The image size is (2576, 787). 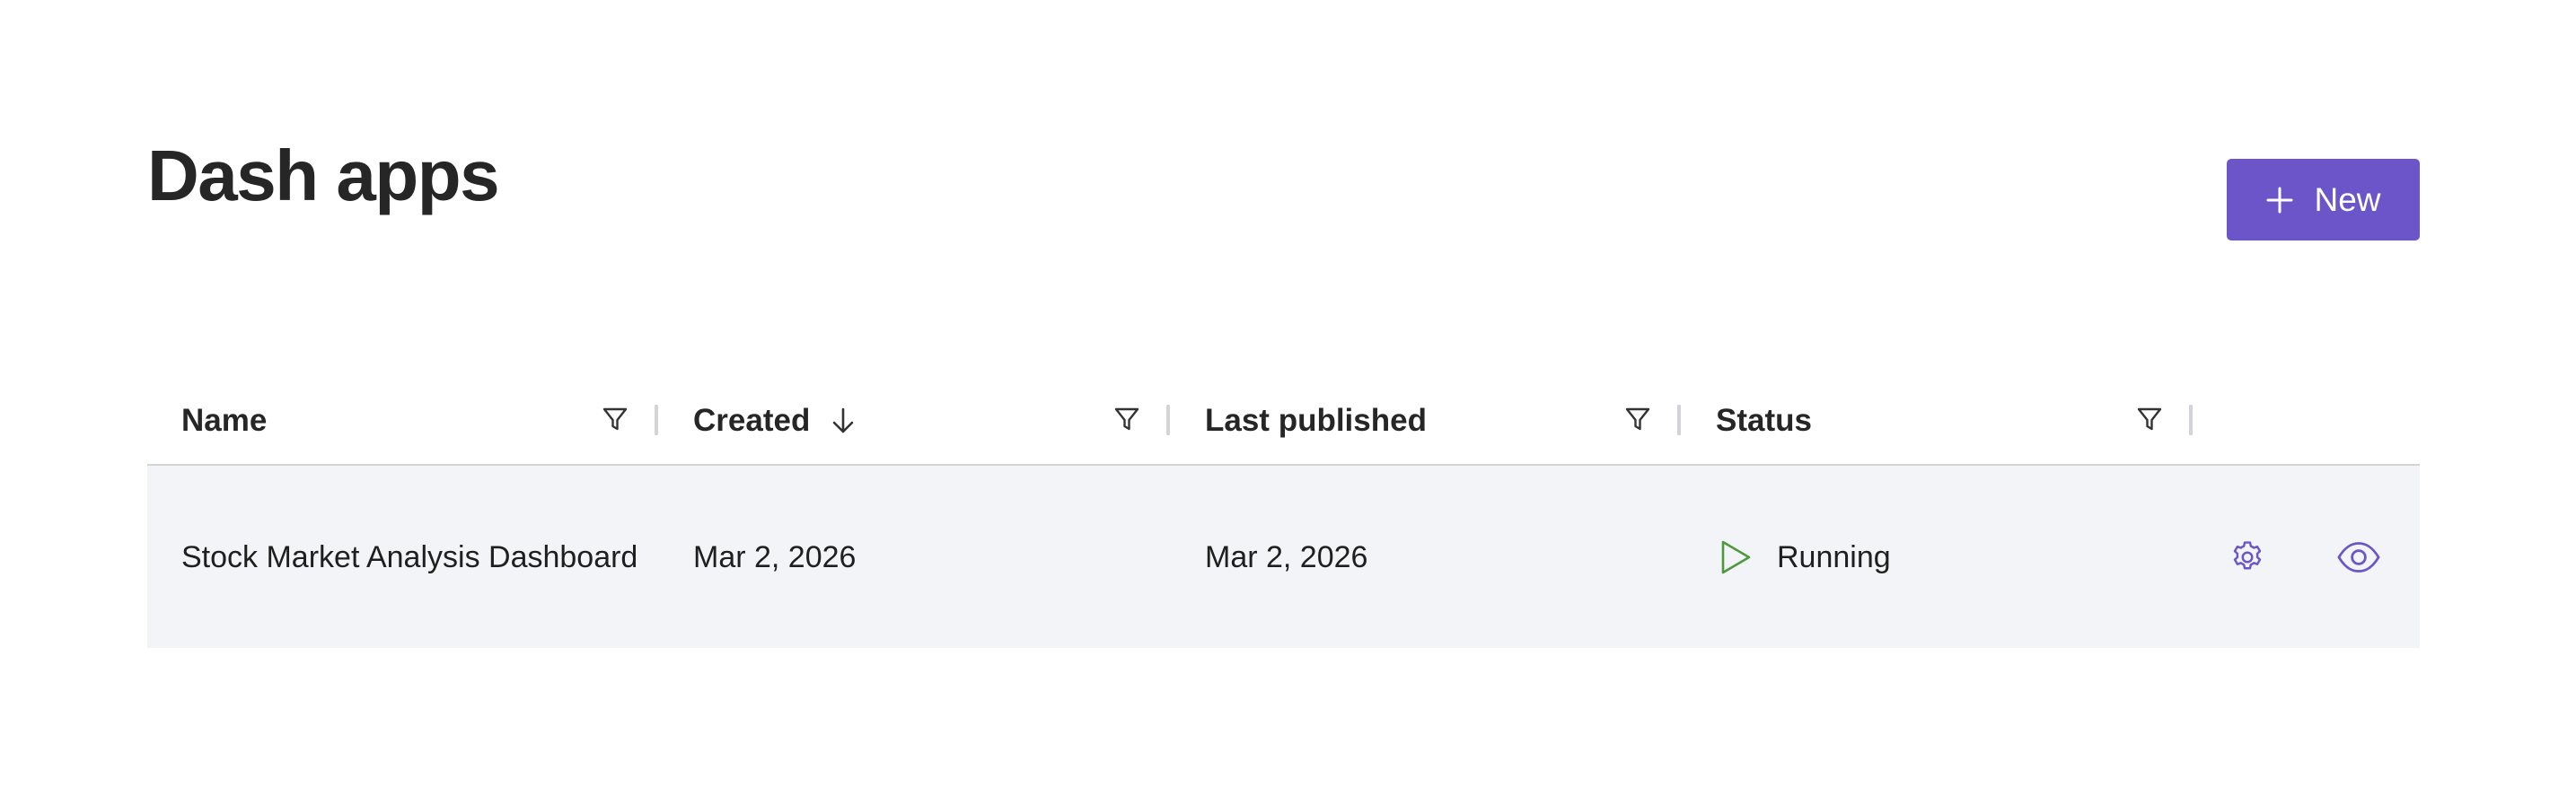 I want to click on cell-name: Stock Market Analysis Dashboard, so click(x=409, y=557).